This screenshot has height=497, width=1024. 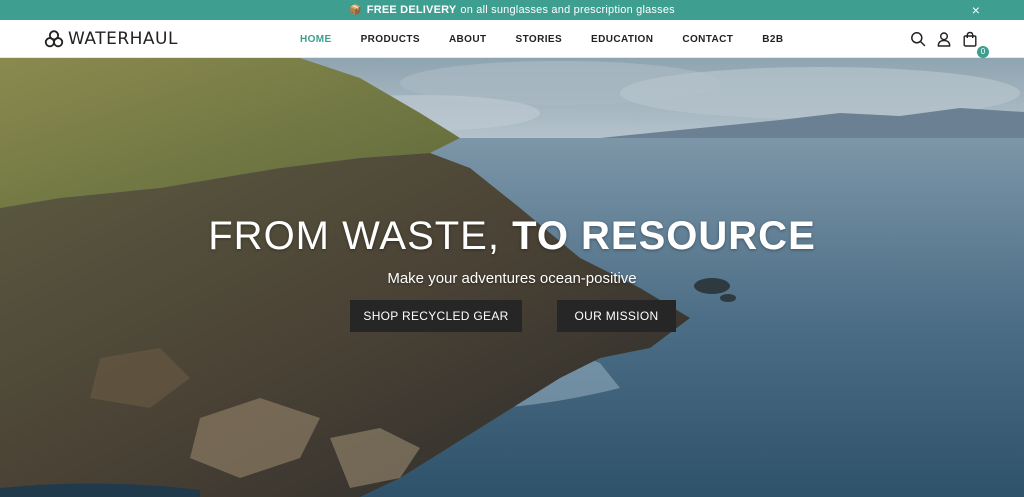 What do you see at coordinates (123, 39) in the screenshot?
I see `logo-text: WATERHAUL` at bounding box center [123, 39].